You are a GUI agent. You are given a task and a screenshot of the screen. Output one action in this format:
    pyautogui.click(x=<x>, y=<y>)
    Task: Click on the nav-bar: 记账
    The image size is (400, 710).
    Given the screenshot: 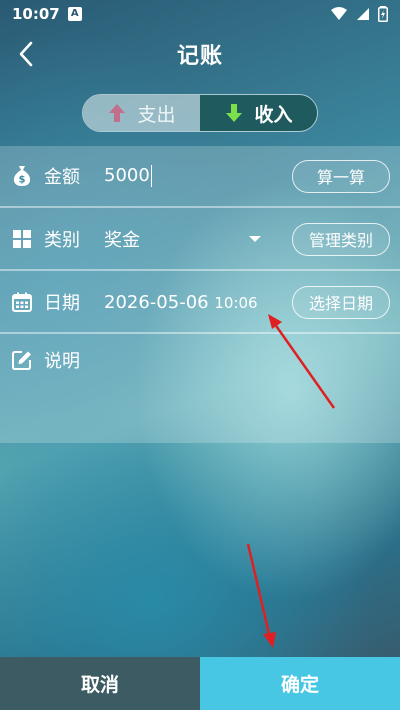 What is the action you would take?
    pyautogui.click(x=200, y=54)
    